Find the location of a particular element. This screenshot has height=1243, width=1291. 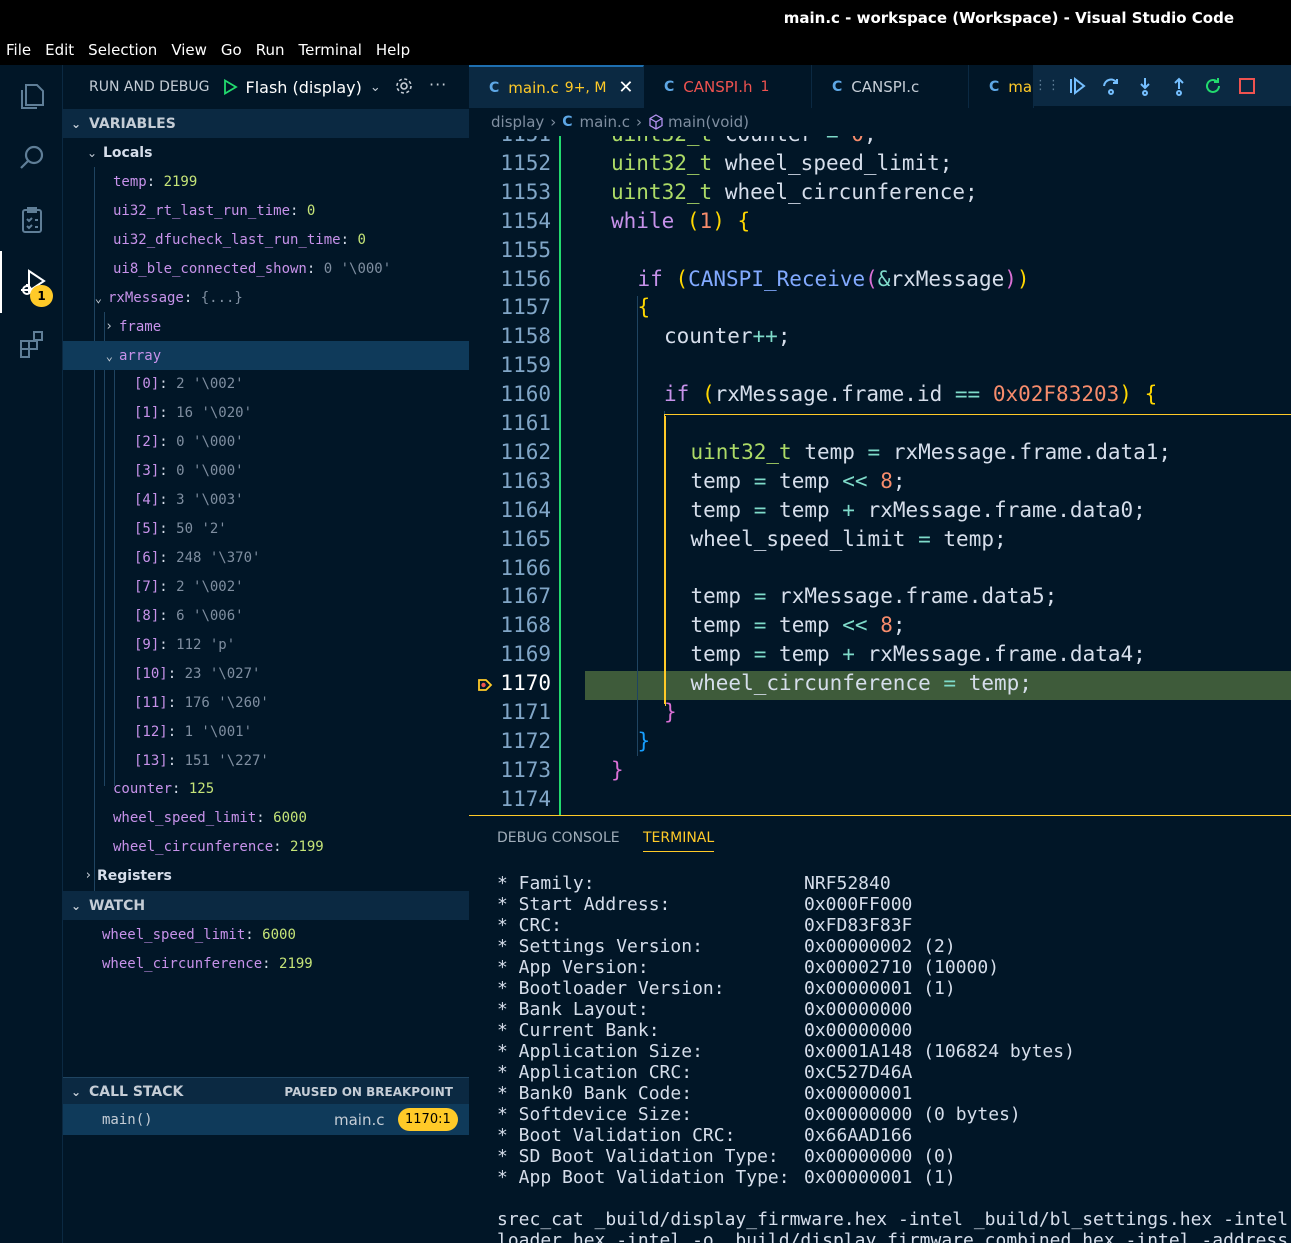

variable-row: ui32_rt_last_run_time: 0 is located at coordinates (266, 210).